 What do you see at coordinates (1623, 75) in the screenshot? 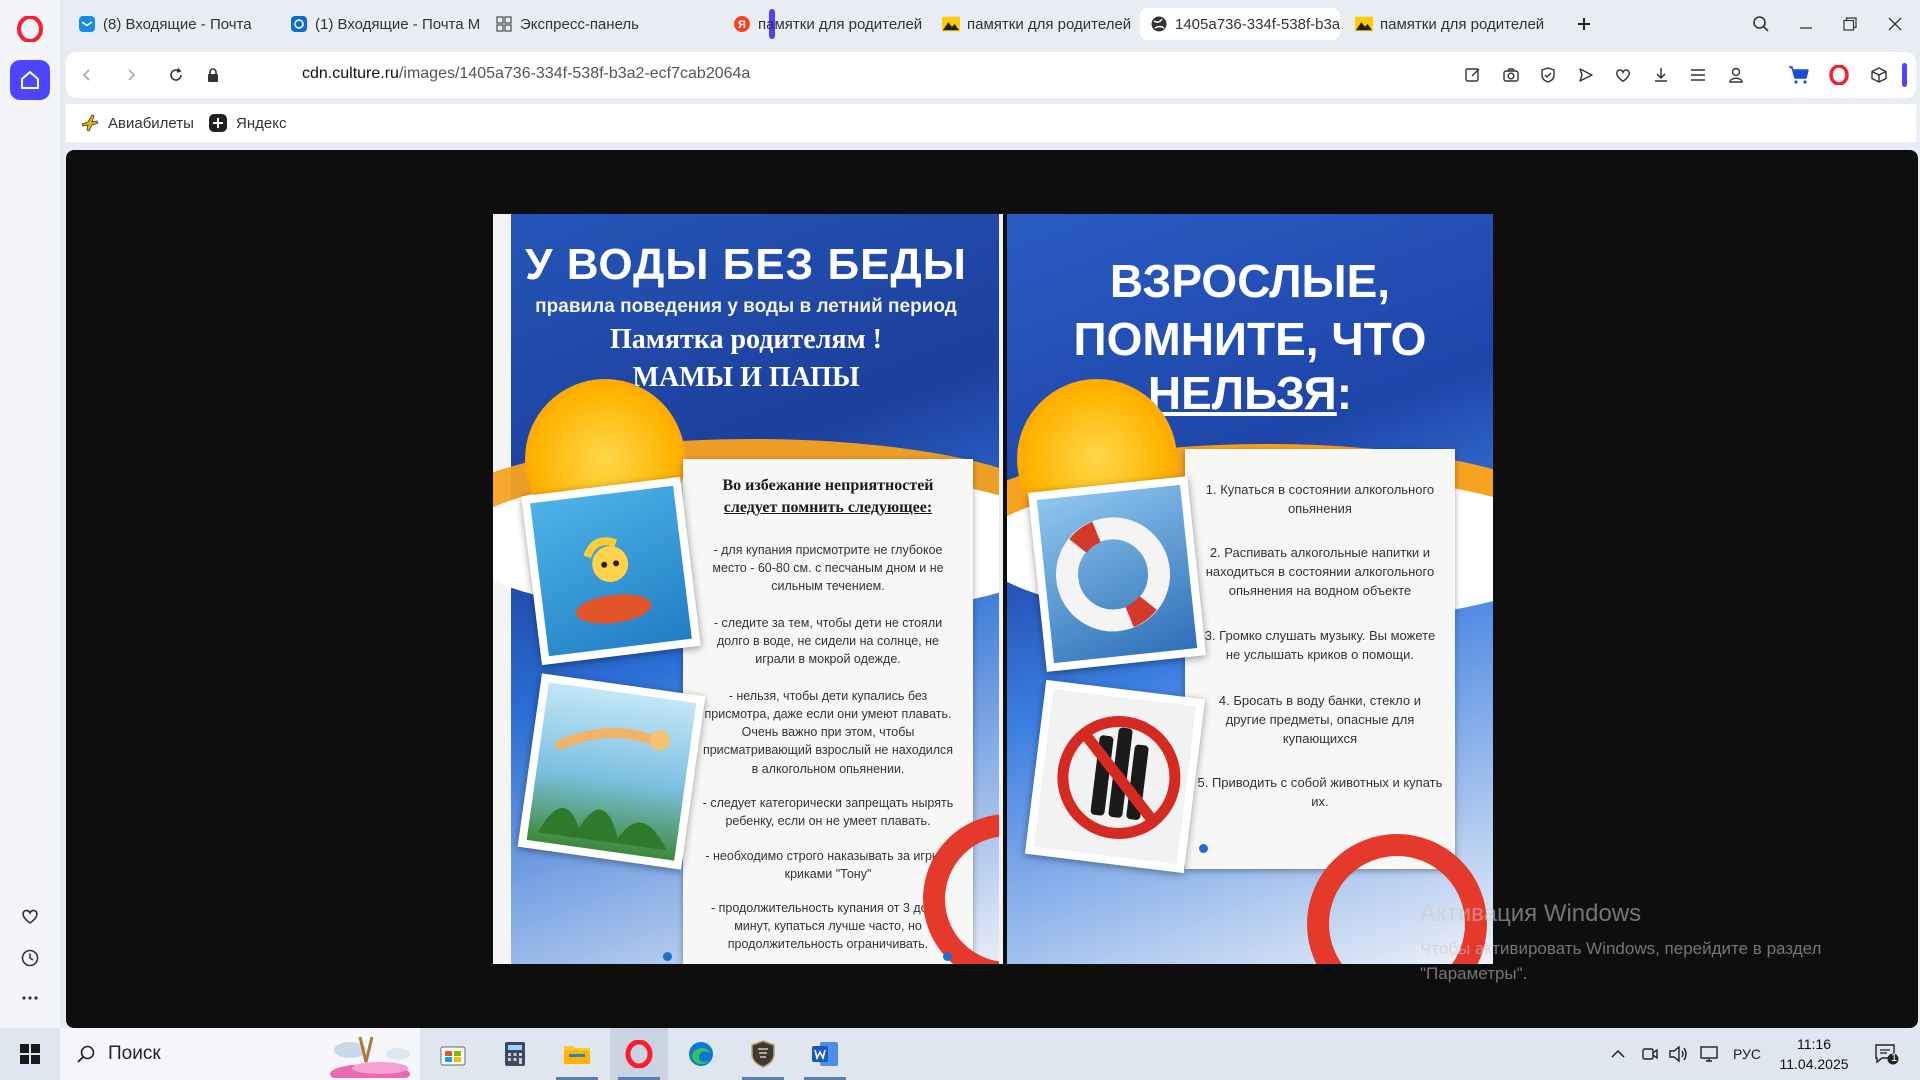
I see `bookmark-heart-icon` at bounding box center [1623, 75].